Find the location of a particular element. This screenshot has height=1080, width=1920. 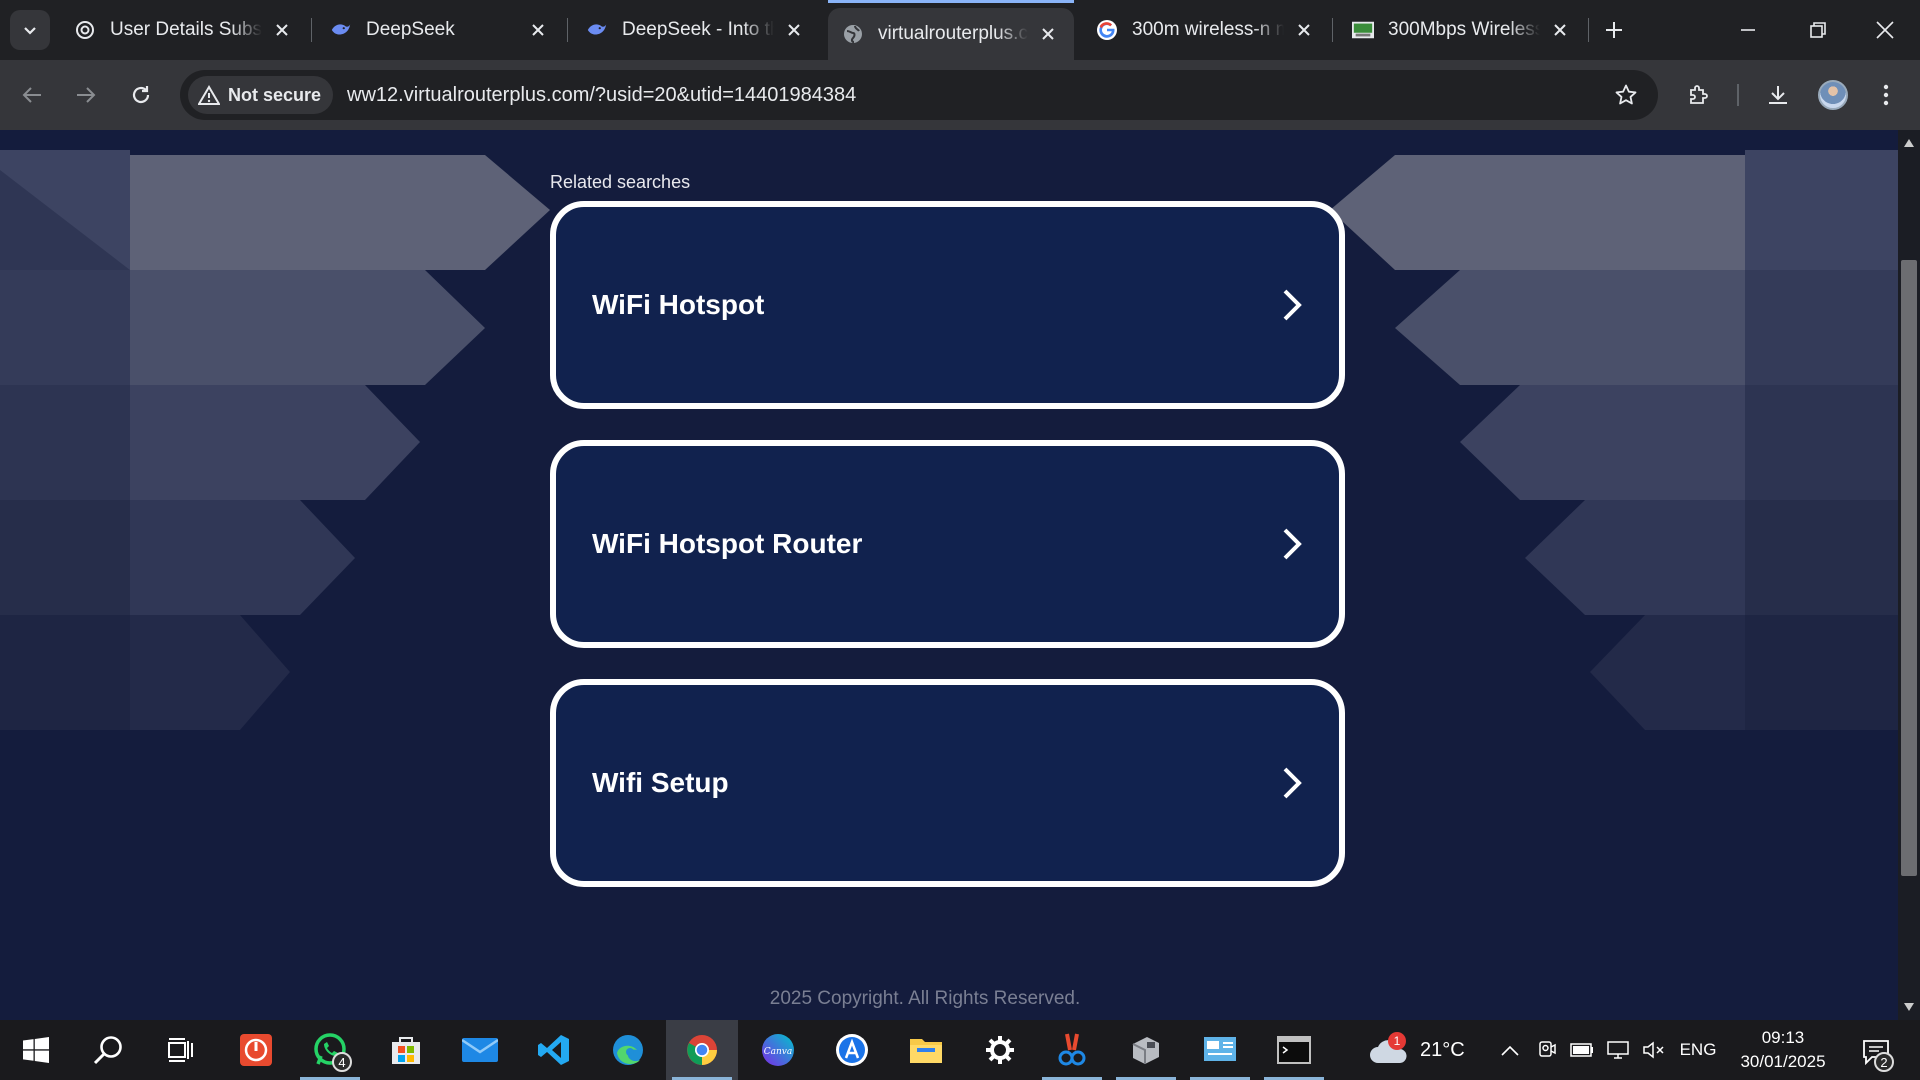

downloads-button is located at coordinates (1778, 95).